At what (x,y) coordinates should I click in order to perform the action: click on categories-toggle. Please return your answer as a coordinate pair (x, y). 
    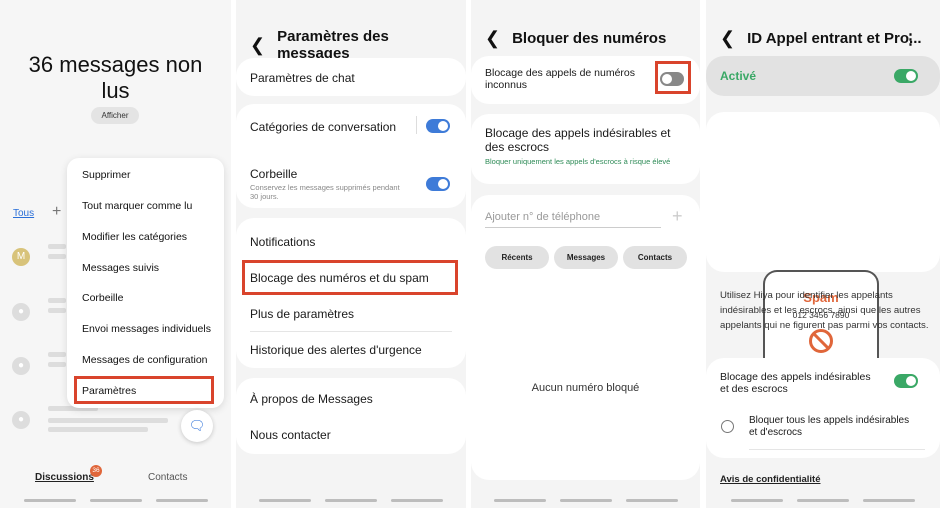
    Looking at the image, I should click on (438, 126).